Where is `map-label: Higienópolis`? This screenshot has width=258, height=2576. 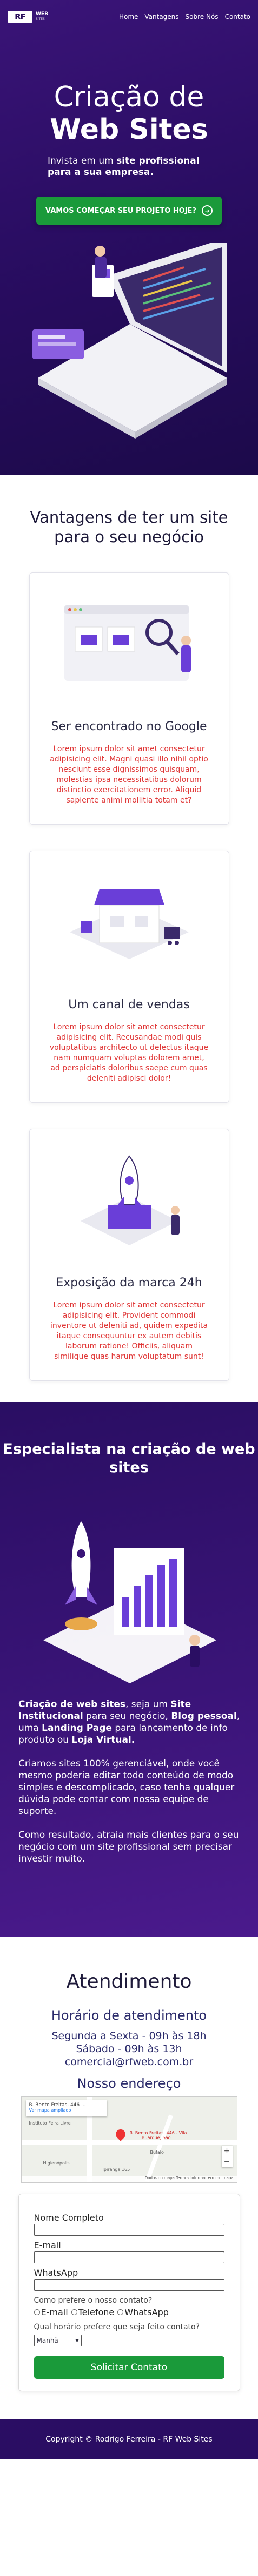
map-label: Higienópolis is located at coordinates (56, 2163).